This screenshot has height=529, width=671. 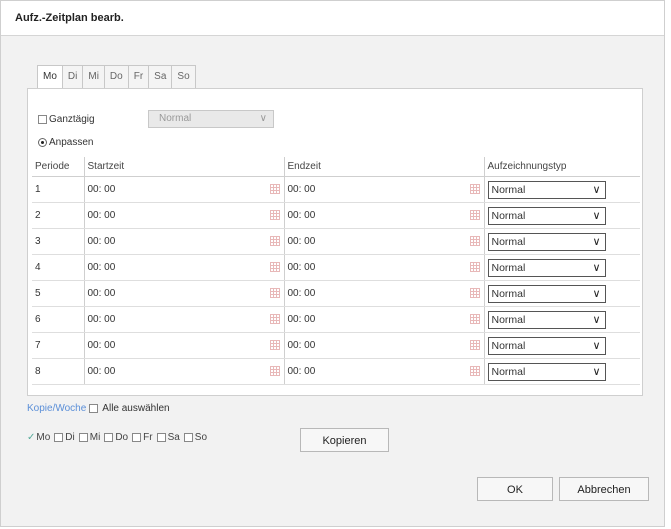 What do you see at coordinates (344, 440) in the screenshot?
I see `copy-button: Kopieren` at bounding box center [344, 440].